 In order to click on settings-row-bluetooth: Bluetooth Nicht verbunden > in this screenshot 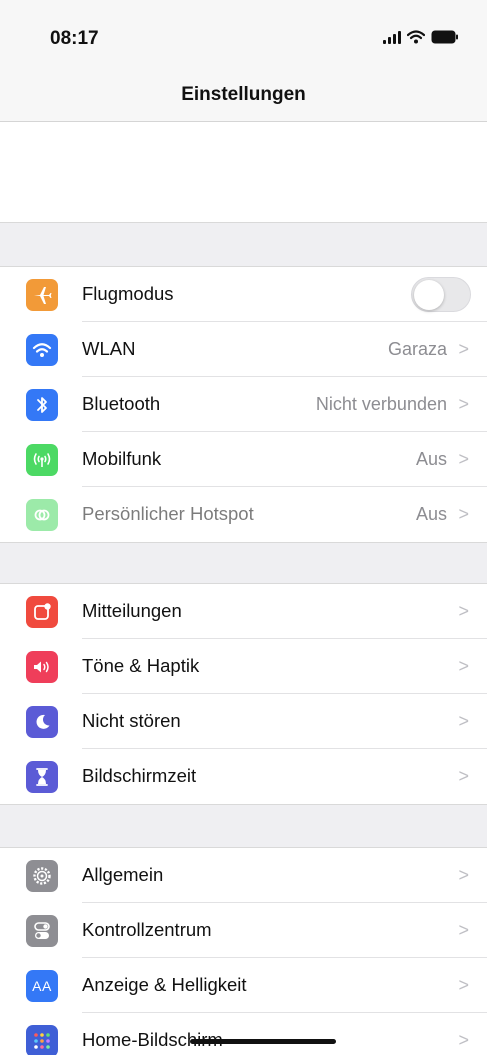, I will do `click(243, 404)`.